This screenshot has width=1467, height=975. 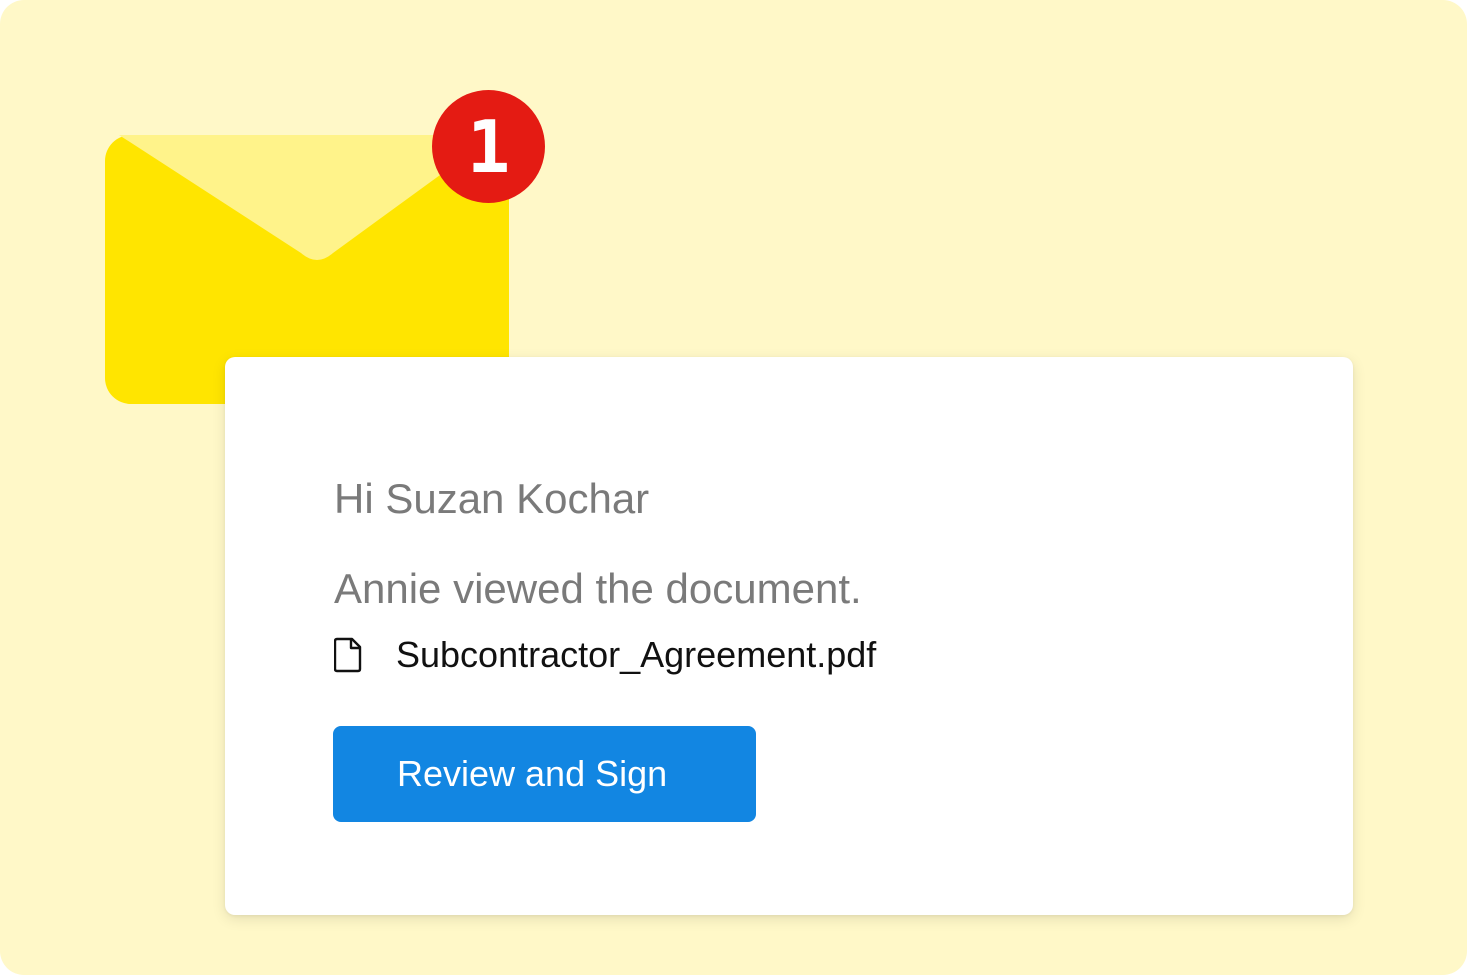 I want to click on notification-badge: 1, so click(x=488, y=146).